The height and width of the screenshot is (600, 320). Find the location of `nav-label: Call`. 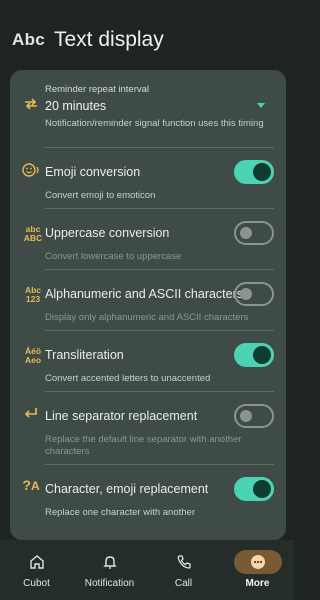

nav-label: Call is located at coordinates (183, 583).